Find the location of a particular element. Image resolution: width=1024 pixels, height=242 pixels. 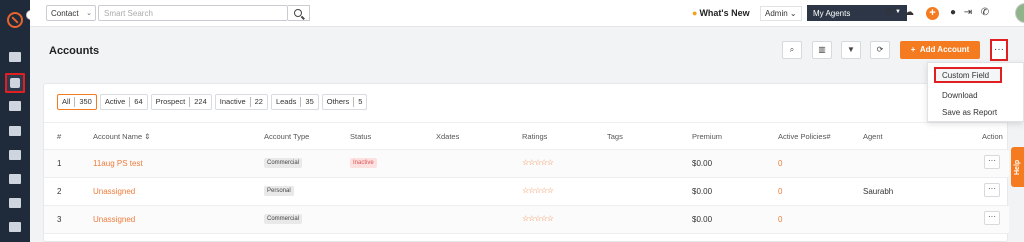

add-account-button: + Add Account is located at coordinates (940, 50).